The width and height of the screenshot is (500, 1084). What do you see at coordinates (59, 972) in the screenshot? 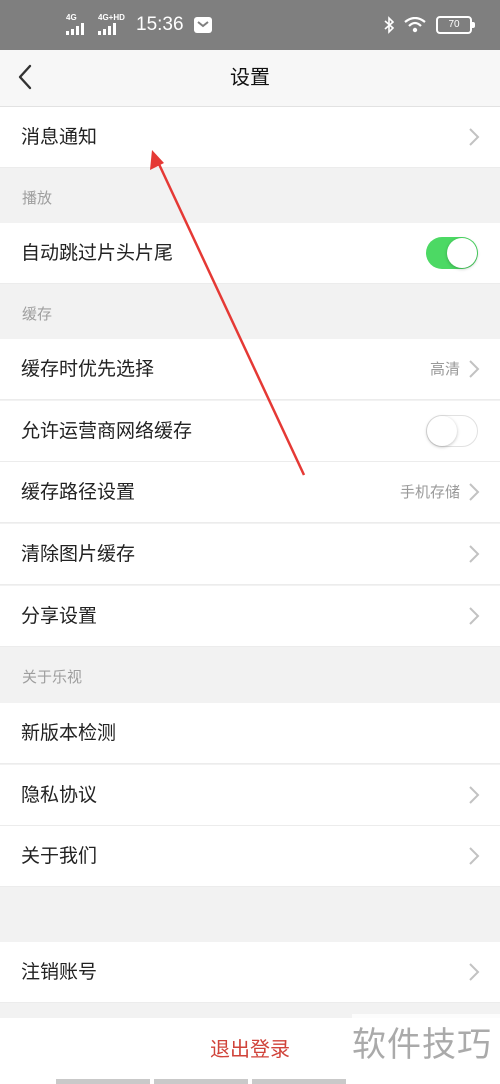
I see `row-label: 注销账号` at bounding box center [59, 972].